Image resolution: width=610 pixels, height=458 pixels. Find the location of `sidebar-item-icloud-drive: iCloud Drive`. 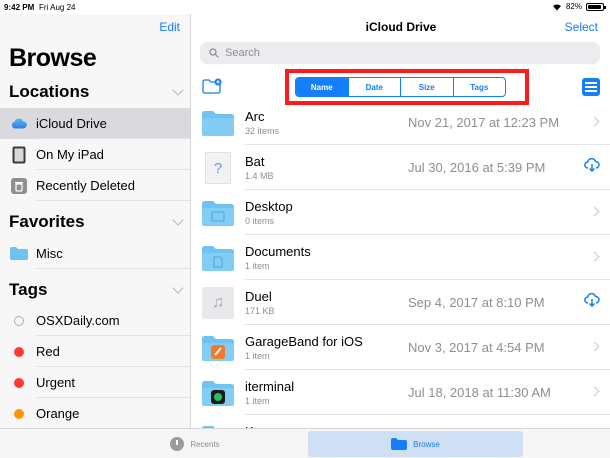

sidebar-item-icloud-drive: iCloud Drive is located at coordinates (95, 123).